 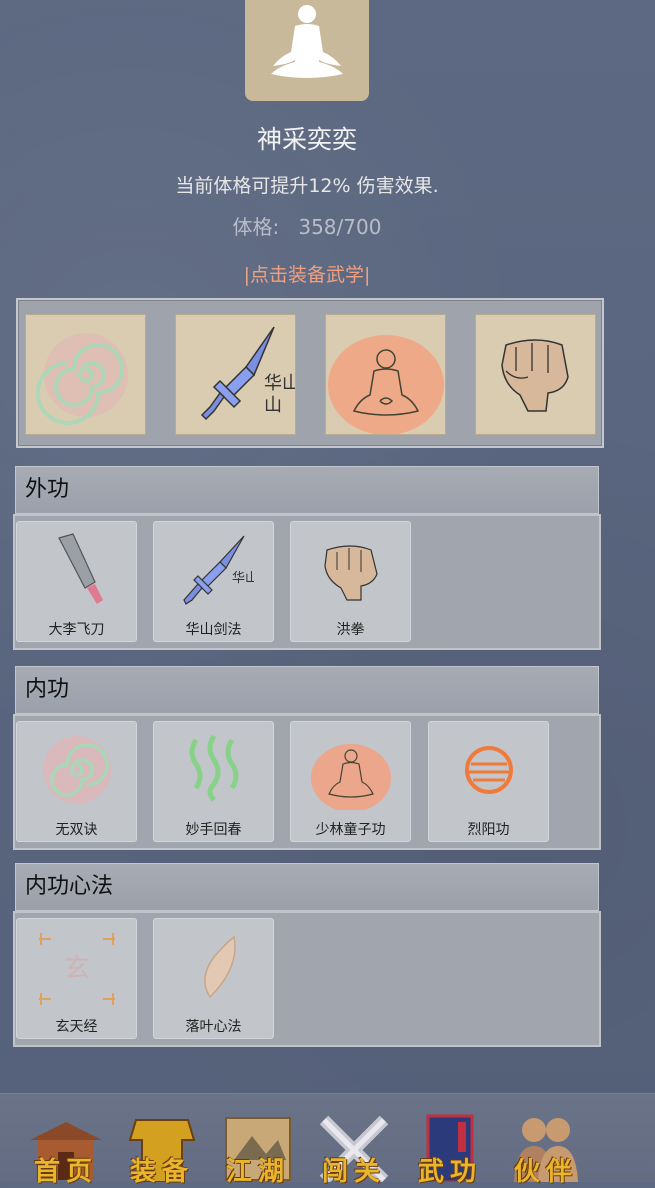 I want to click on skill-label: 无双诀, so click(x=76, y=830).